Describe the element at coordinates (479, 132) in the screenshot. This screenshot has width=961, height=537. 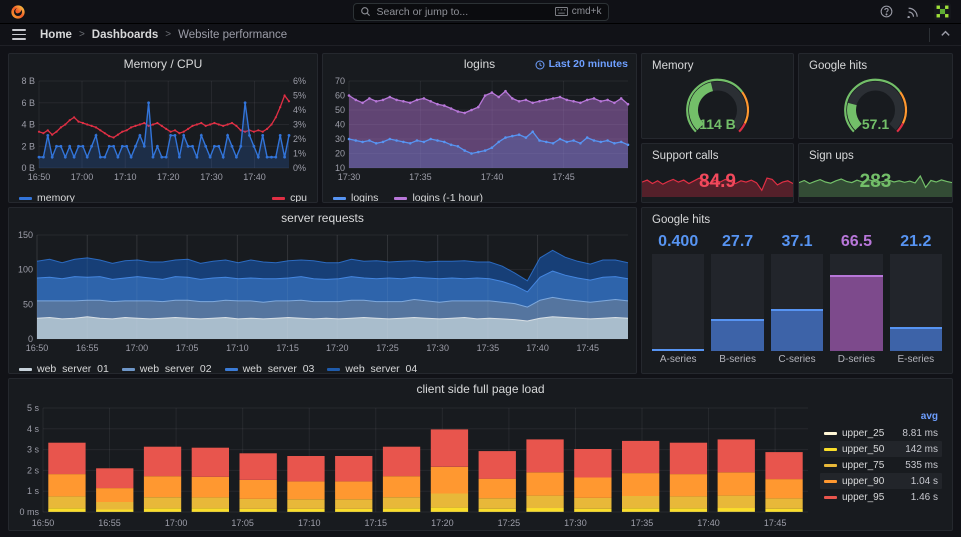
I see `logins-chart: 10 20 30 40 50 60 70 17:30 17:35 17:40 17:45` at that location.